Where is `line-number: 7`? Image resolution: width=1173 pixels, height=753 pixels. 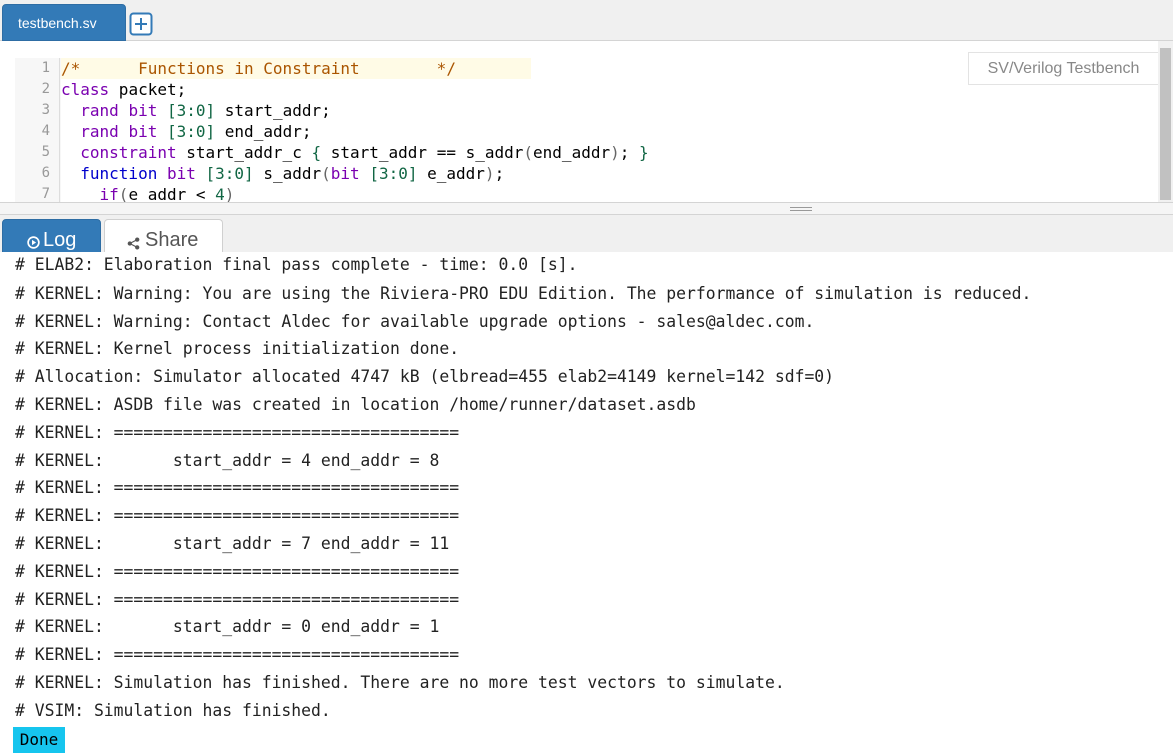
line-number: 7 is located at coordinates (45, 194).